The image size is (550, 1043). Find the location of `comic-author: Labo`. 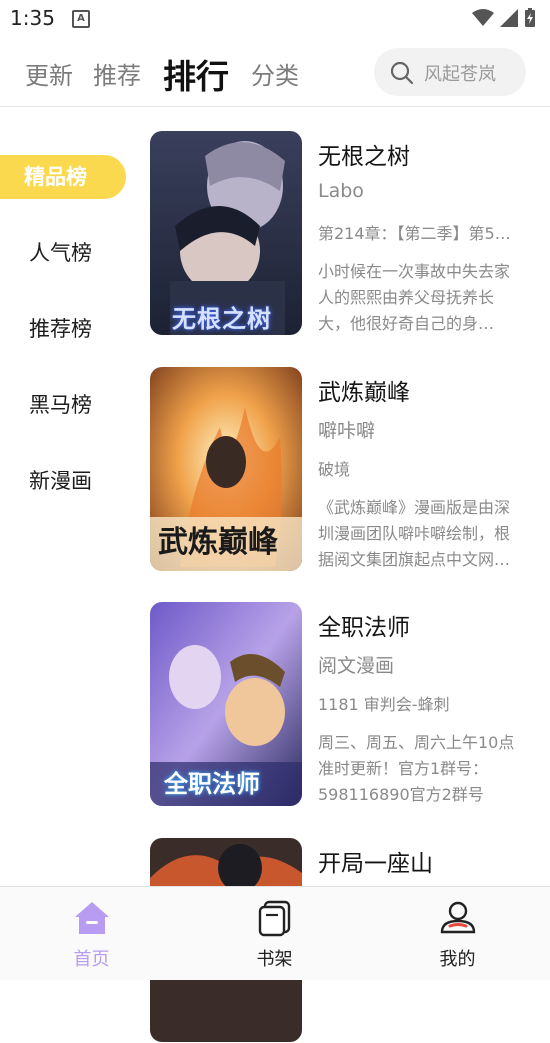

comic-author: Labo is located at coordinates (341, 191).